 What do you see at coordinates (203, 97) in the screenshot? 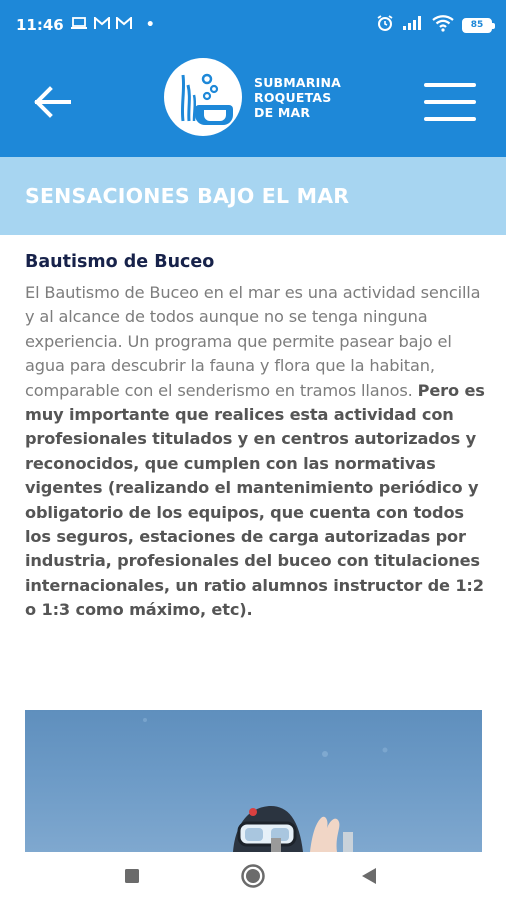
I see `diver-logo-icon` at bounding box center [203, 97].